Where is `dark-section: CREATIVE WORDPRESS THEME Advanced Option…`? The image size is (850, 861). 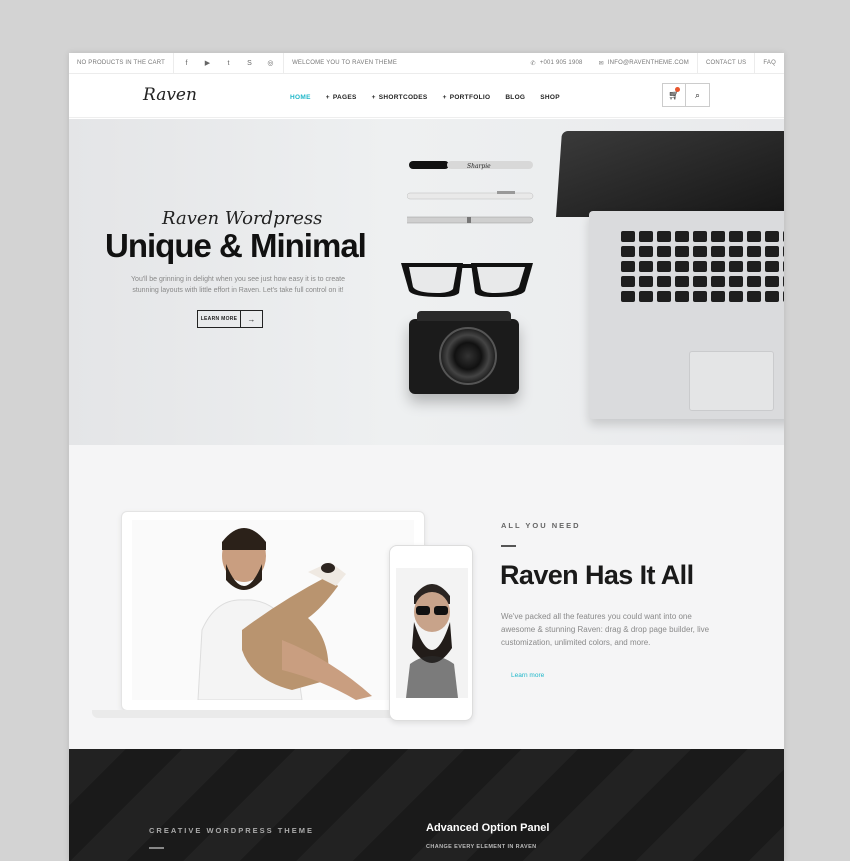 dark-section: CREATIVE WORDPRESS THEME Advanced Option… is located at coordinates (426, 805).